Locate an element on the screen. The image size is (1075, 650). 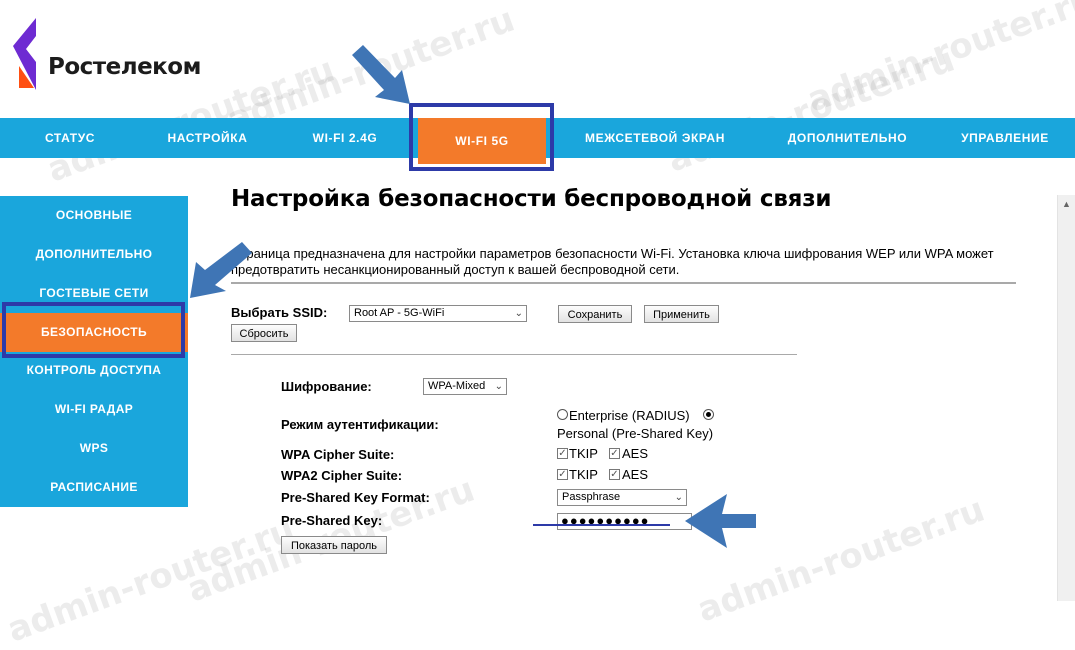
encryption-label: Шифрование: is located at coordinates (326, 386).